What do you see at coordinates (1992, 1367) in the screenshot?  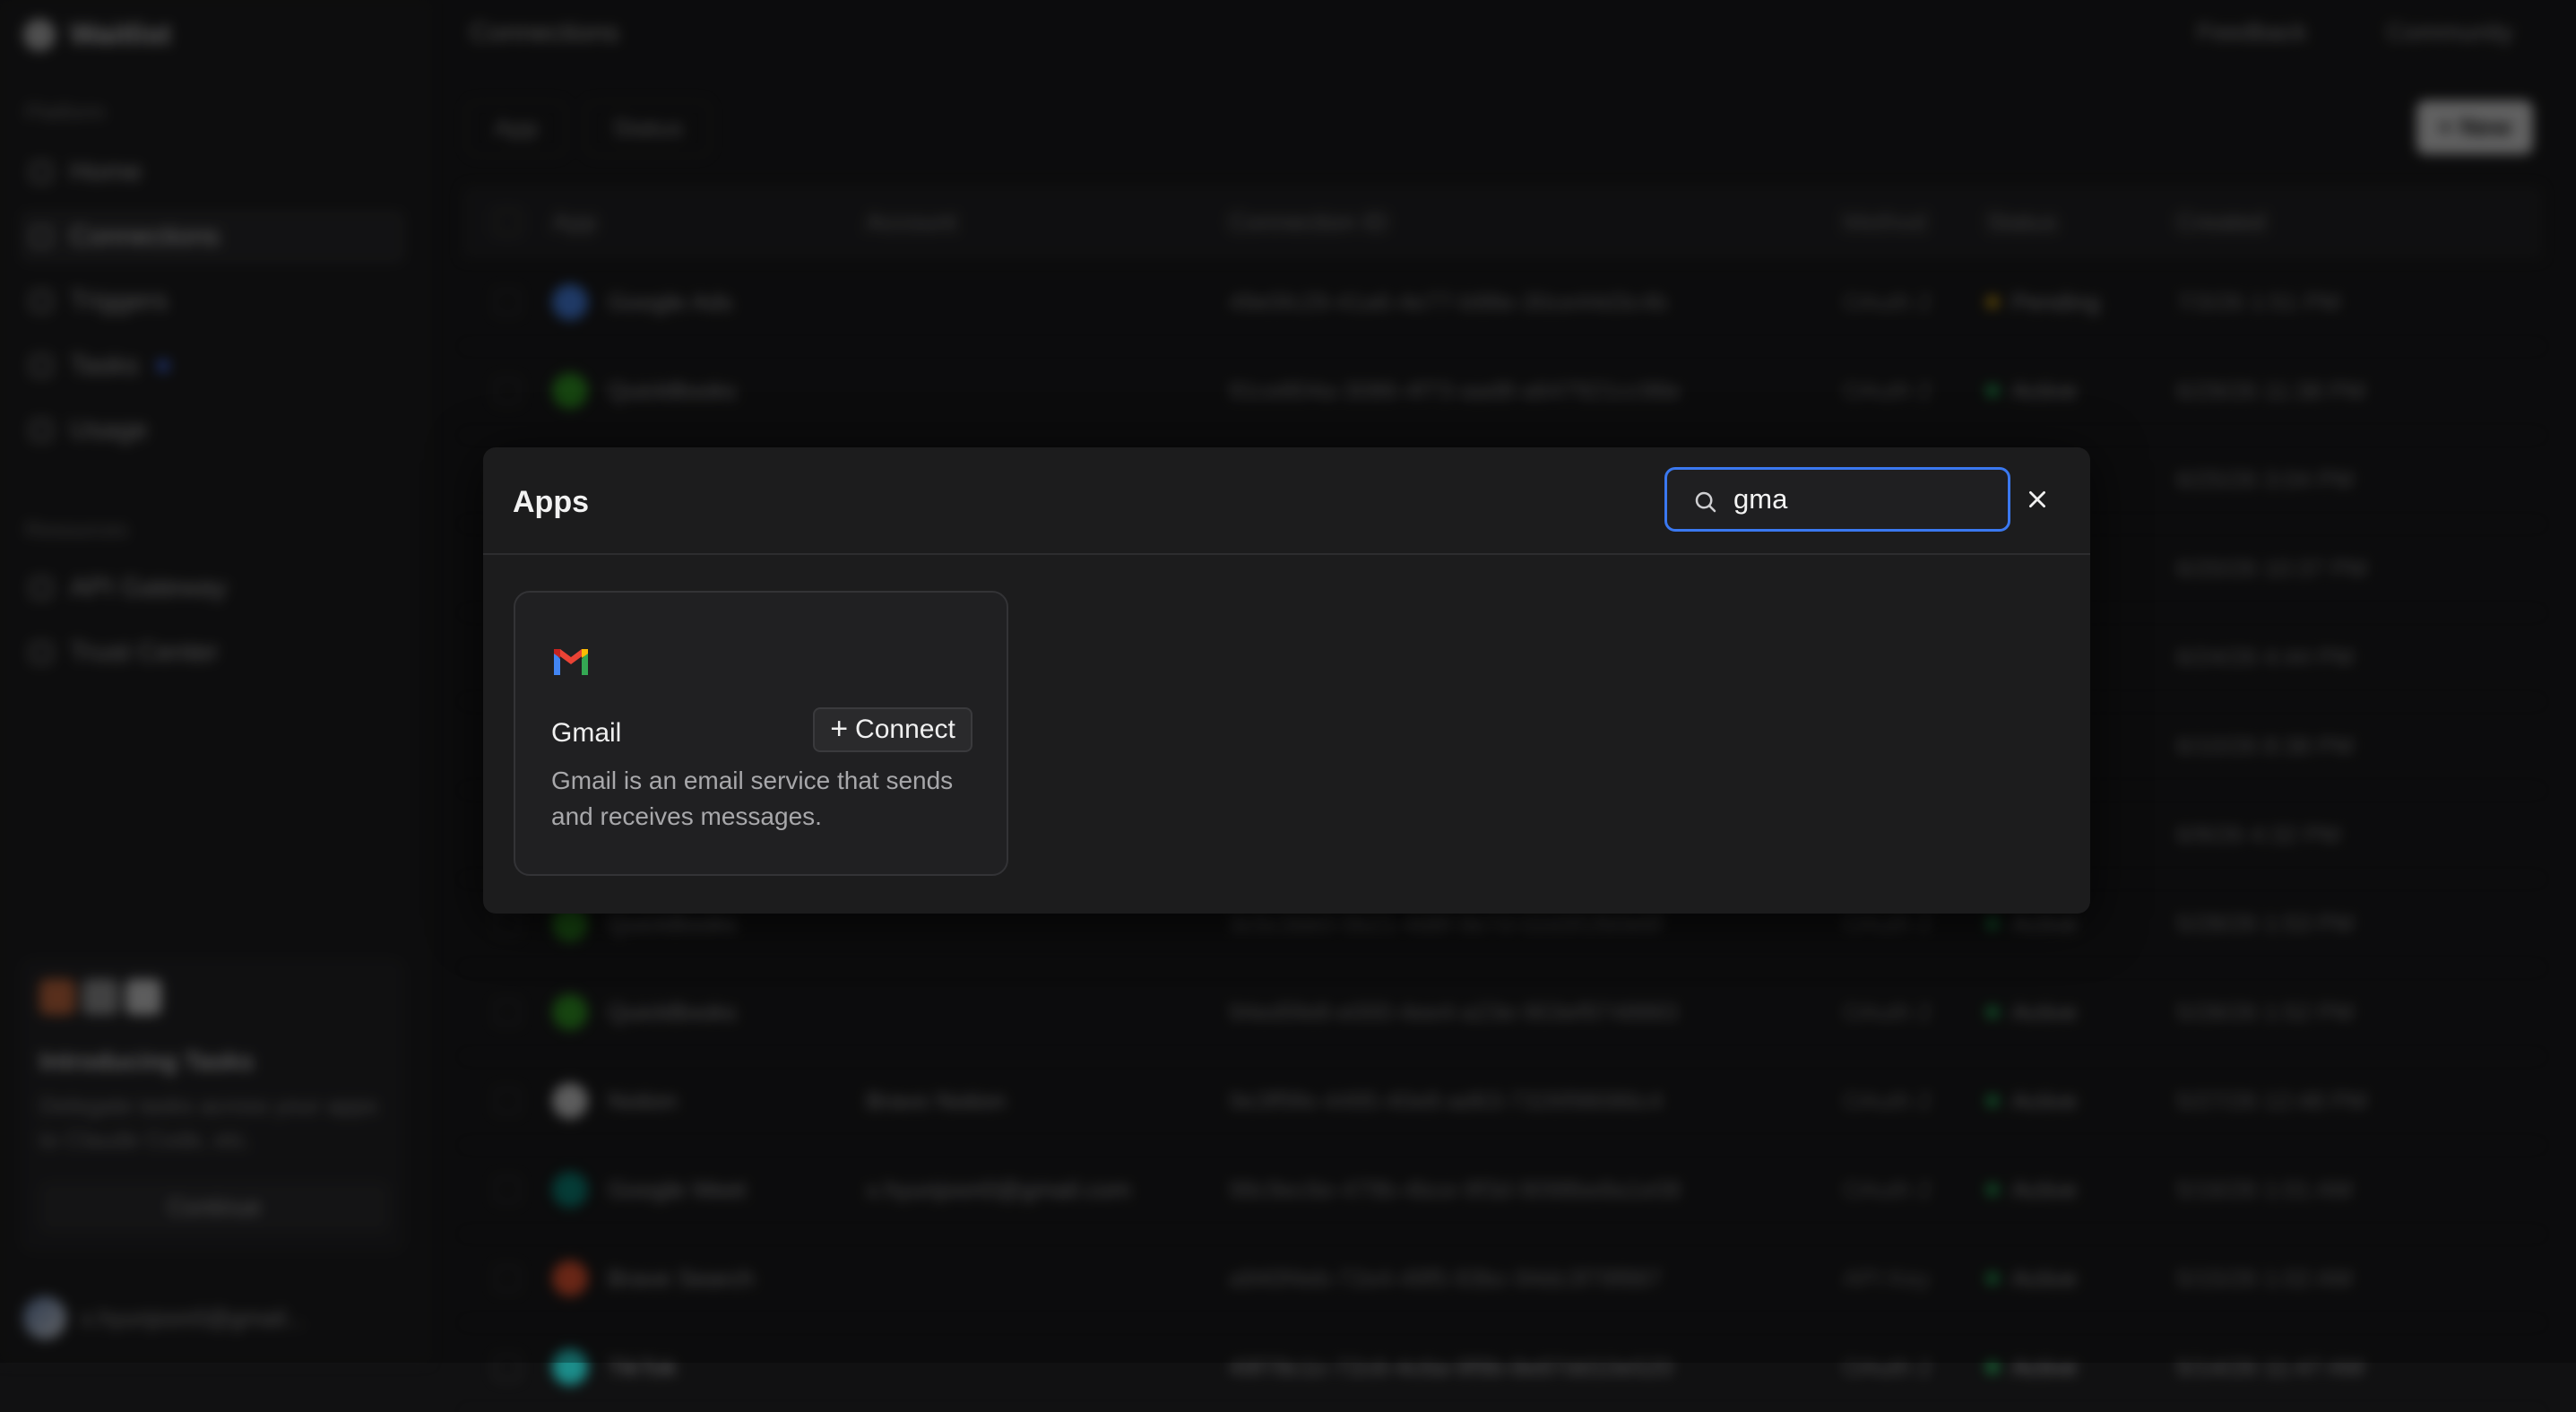 I see `status-dot` at bounding box center [1992, 1367].